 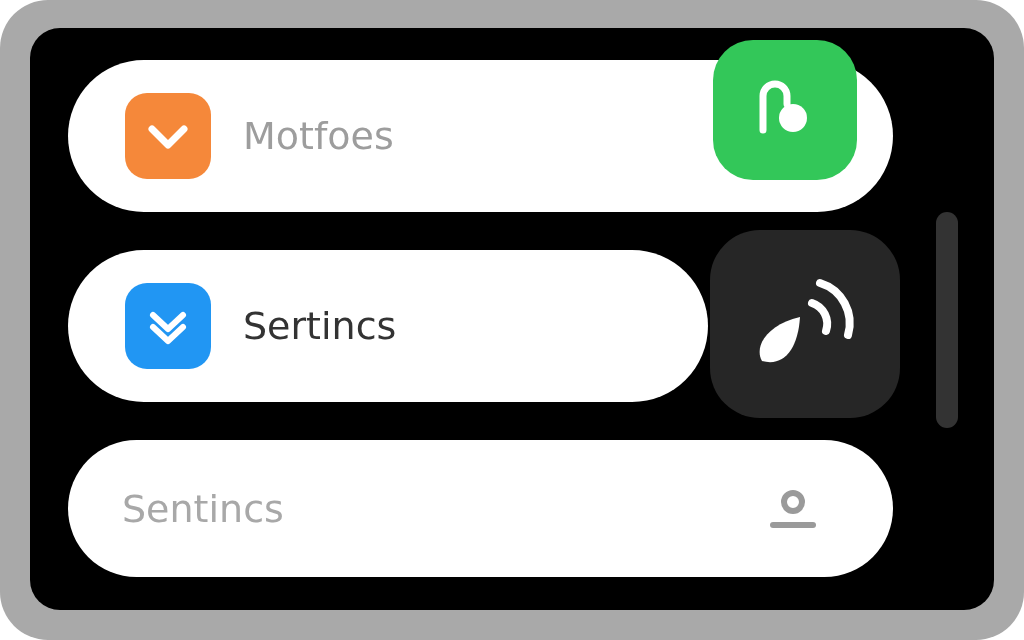 I want to click on app-button, so click(x=785, y=110).